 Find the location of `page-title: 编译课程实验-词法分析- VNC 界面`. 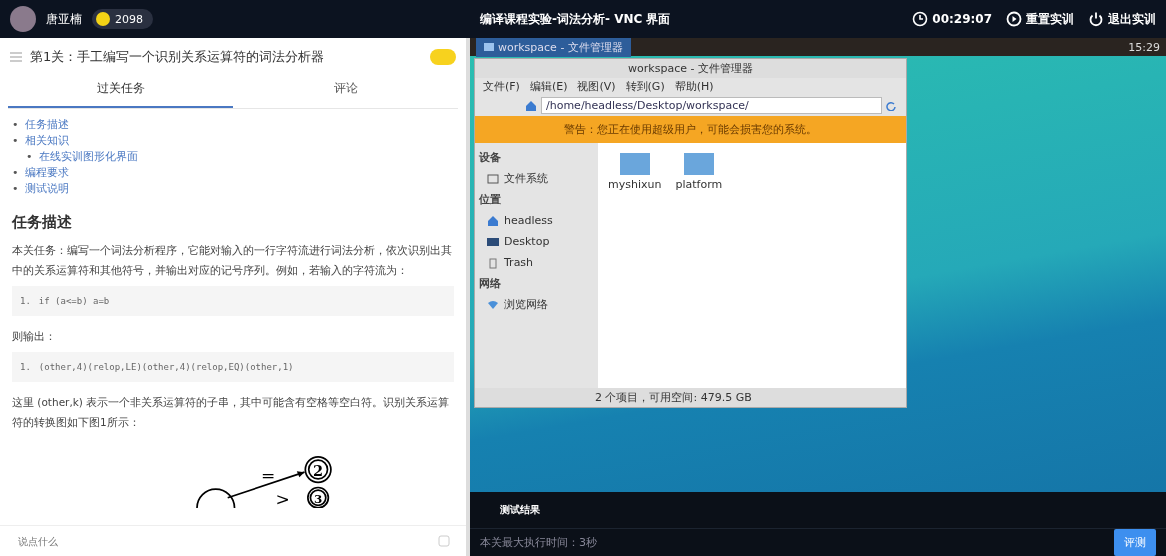

page-title: 编译课程实验-词法分析- VNC 界面 is located at coordinates (575, 19).